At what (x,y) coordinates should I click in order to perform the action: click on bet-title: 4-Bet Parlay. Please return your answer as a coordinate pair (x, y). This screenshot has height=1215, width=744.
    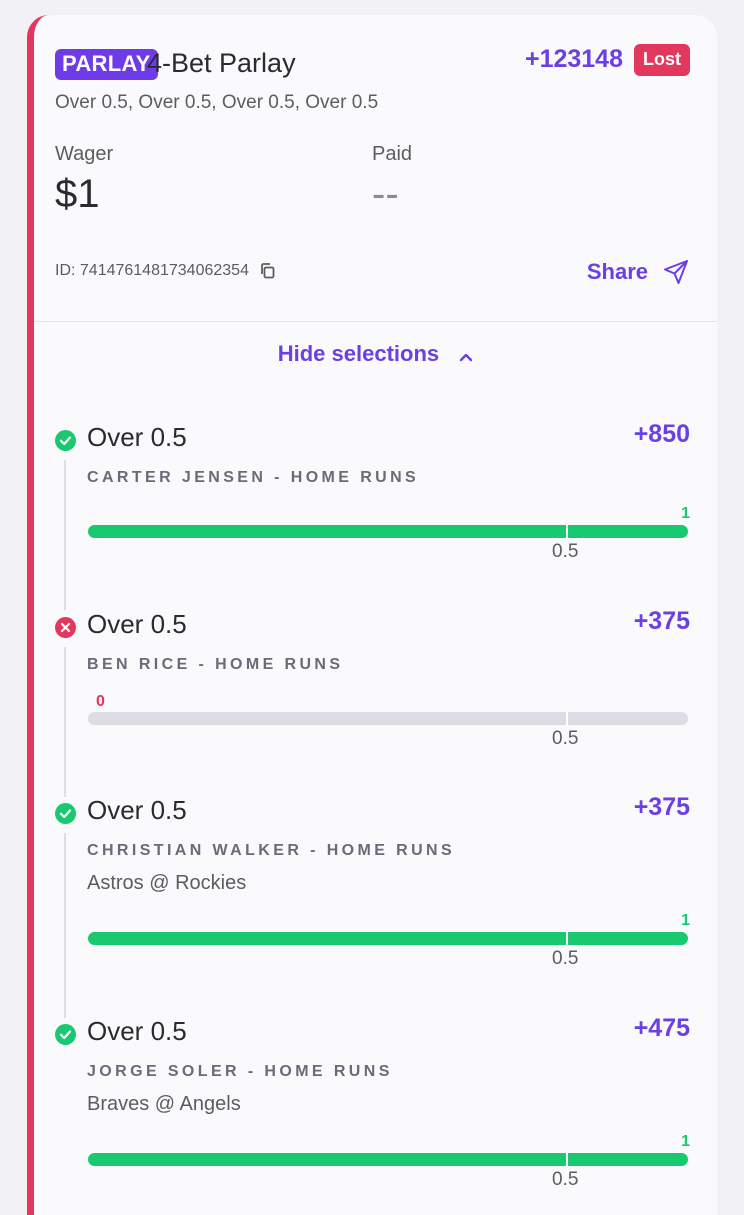
    Looking at the image, I should click on (221, 63).